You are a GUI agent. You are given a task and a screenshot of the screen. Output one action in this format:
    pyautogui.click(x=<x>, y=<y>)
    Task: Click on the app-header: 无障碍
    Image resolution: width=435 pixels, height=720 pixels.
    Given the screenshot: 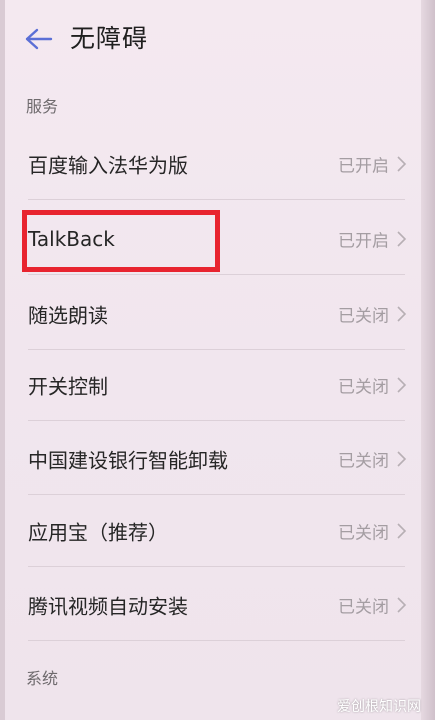 What is the action you would take?
    pyautogui.click(x=210, y=41)
    